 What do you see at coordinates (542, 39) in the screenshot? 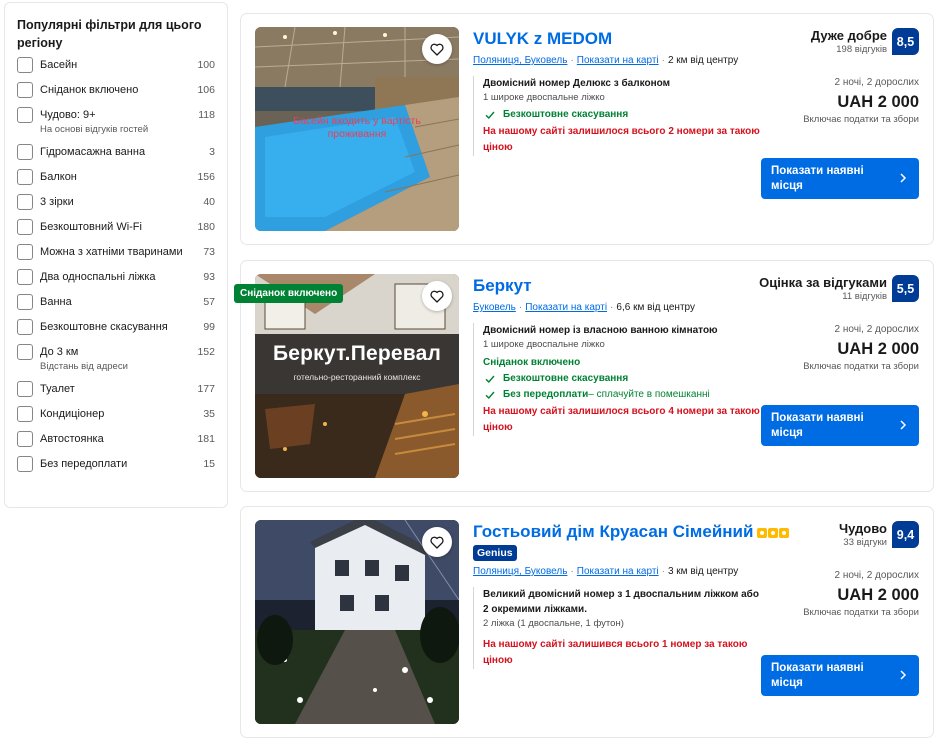
I see `property-name-link: VULYK z MEDOM` at bounding box center [542, 39].